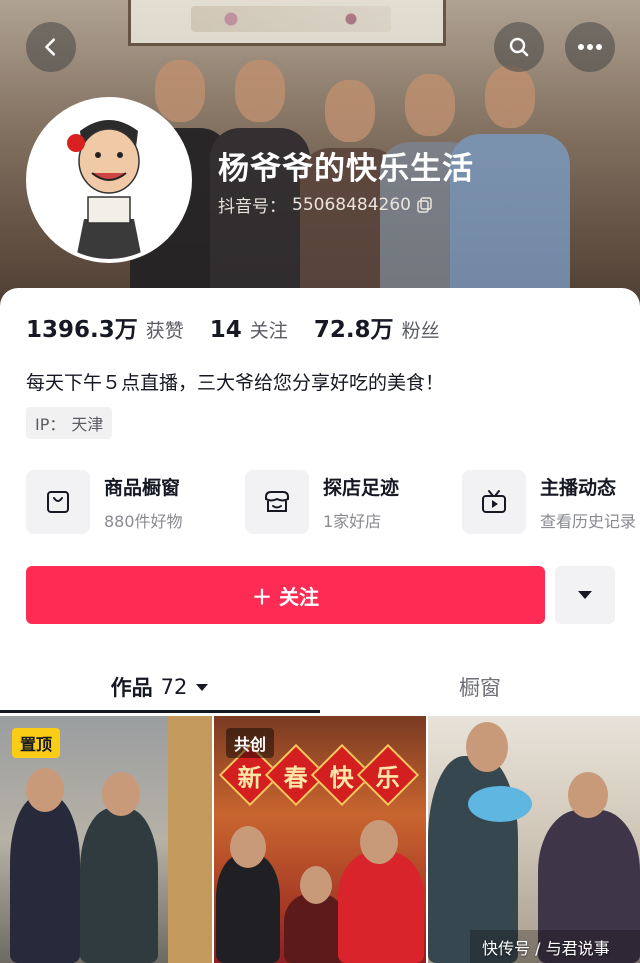 This screenshot has height=963, width=640. What do you see at coordinates (342, 777) in the screenshot?
I see `banner-char: 快` at bounding box center [342, 777].